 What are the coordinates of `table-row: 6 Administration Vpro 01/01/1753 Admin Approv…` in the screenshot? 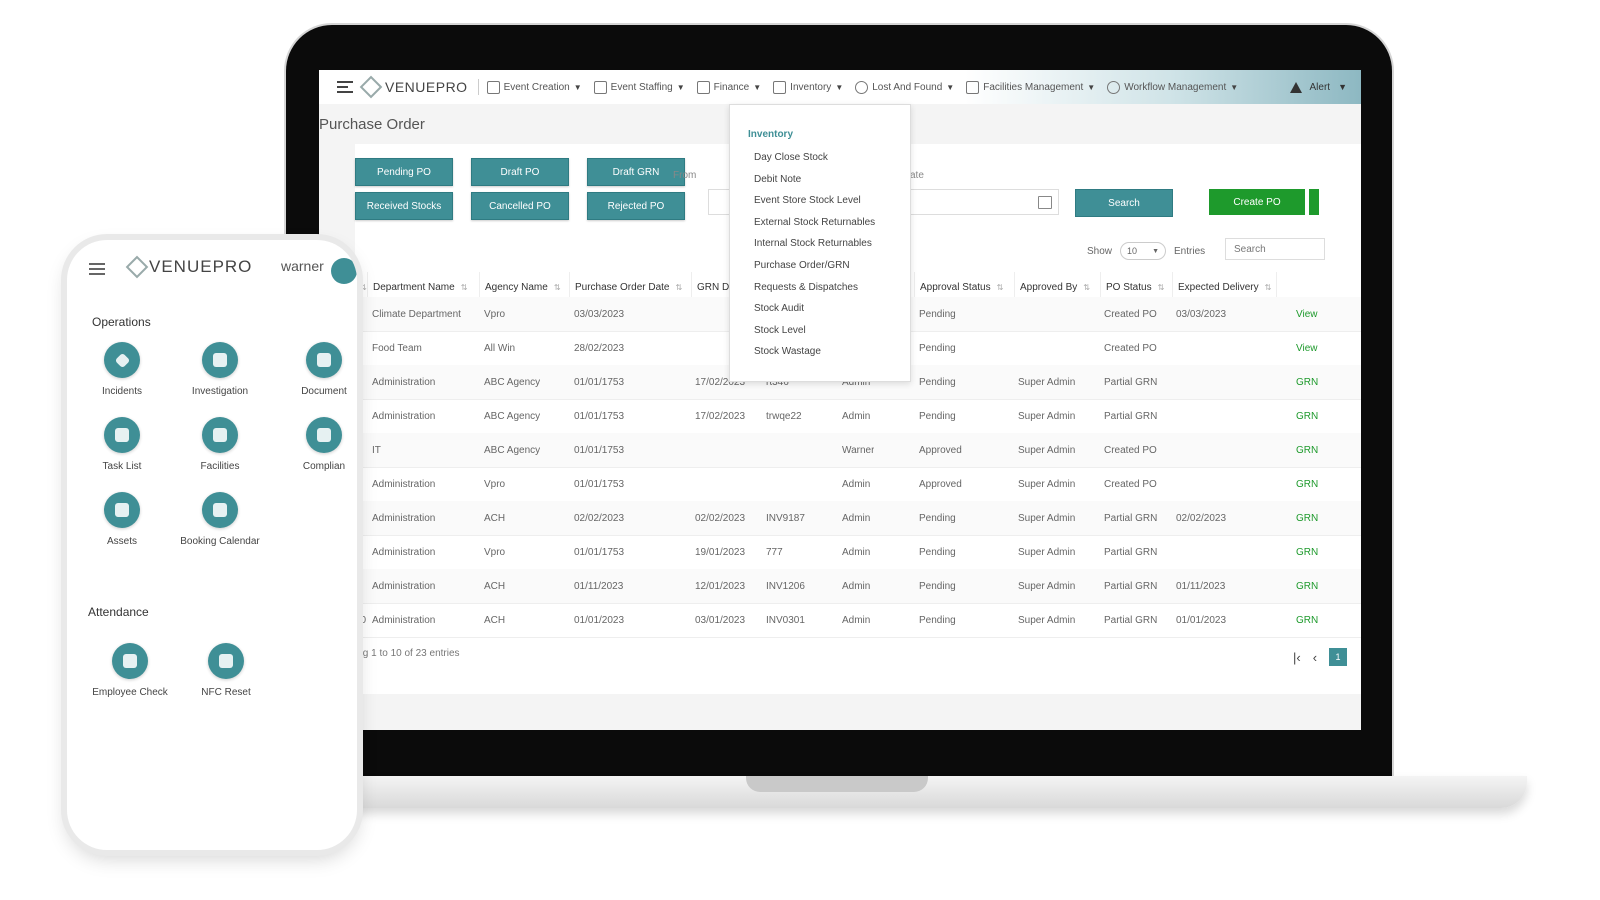 It's located at (858, 484).